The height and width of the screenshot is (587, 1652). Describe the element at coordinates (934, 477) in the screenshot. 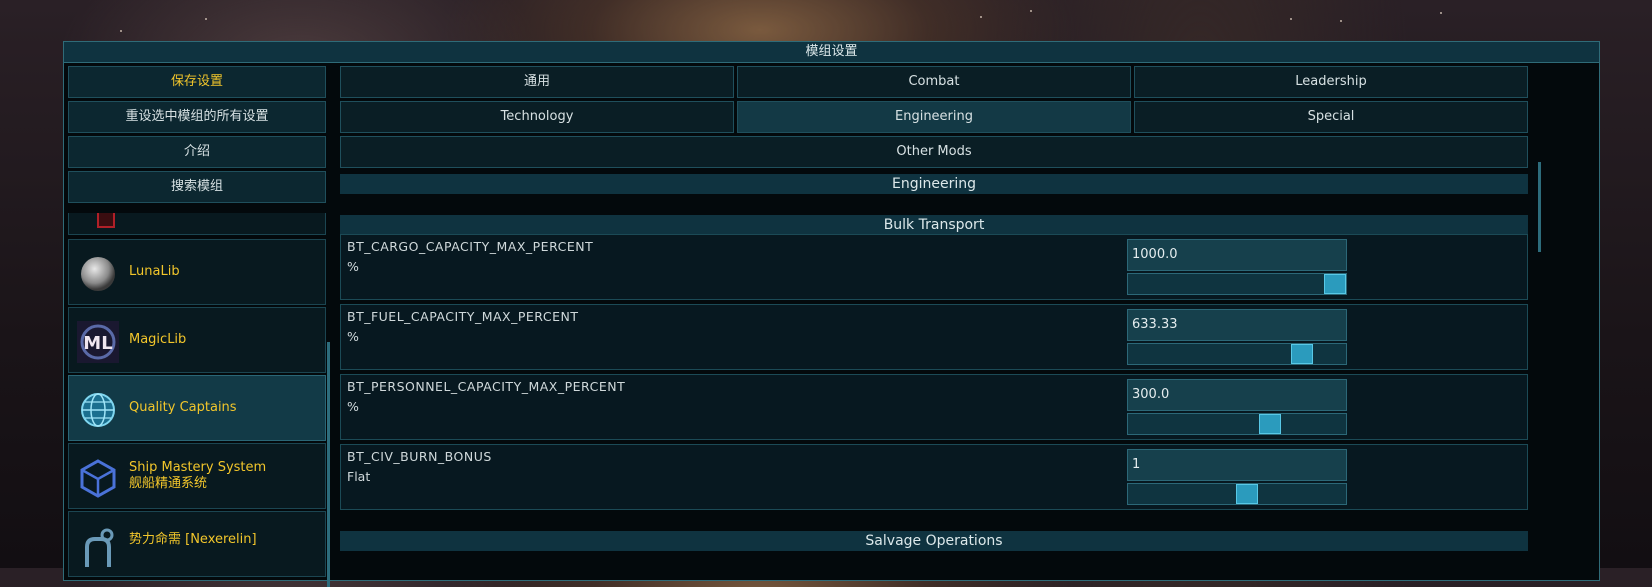

I see `setting-row: BT_CIV_BURN_BONUS Flat 1` at that location.